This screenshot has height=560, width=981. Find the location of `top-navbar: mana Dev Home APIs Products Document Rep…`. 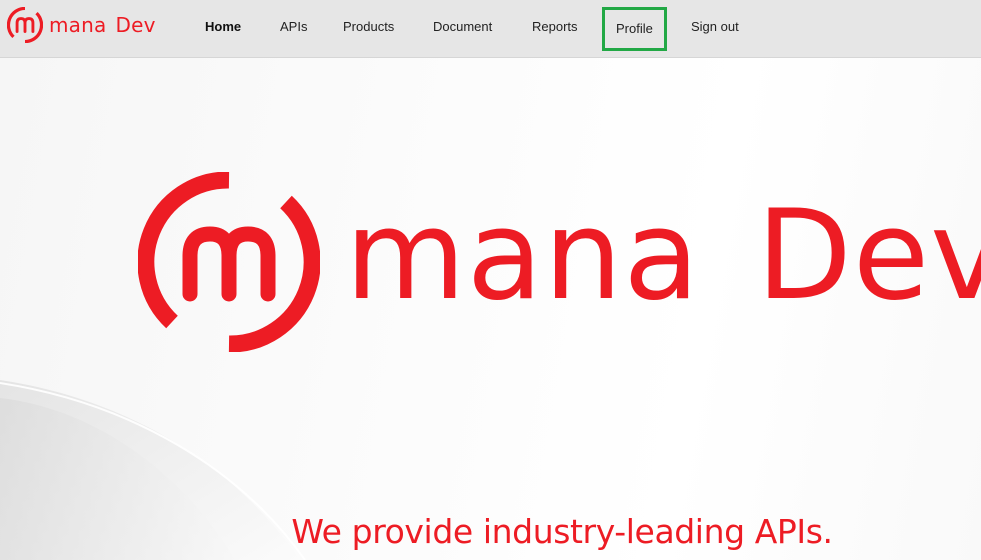

top-navbar: mana Dev Home APIs Products Document Rep… is located at coordinates (490, 29).